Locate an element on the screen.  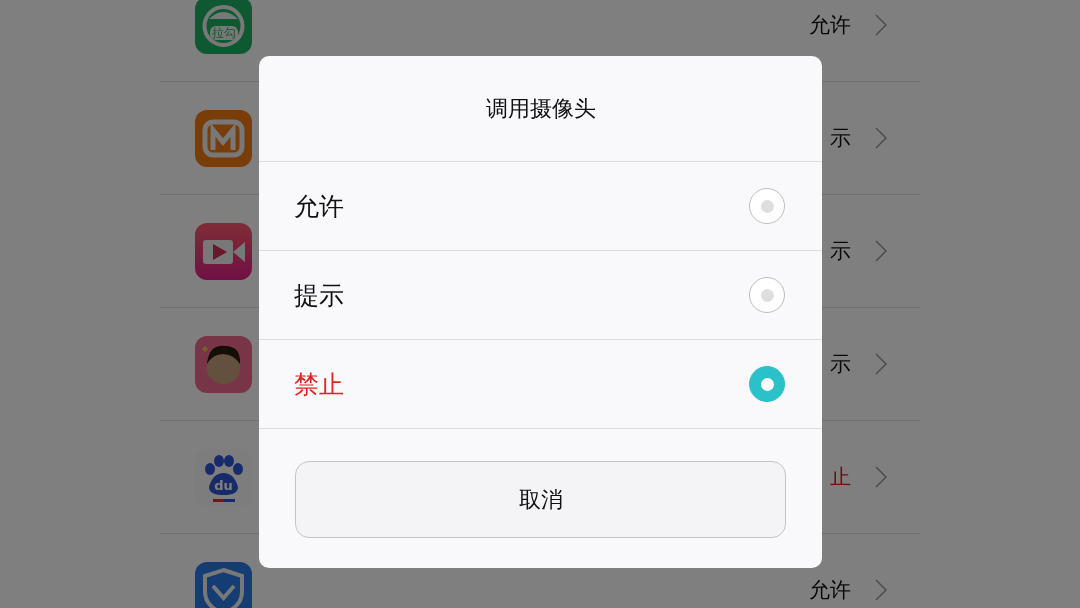
permission-value: 止 is located at coordinates (840, 477).